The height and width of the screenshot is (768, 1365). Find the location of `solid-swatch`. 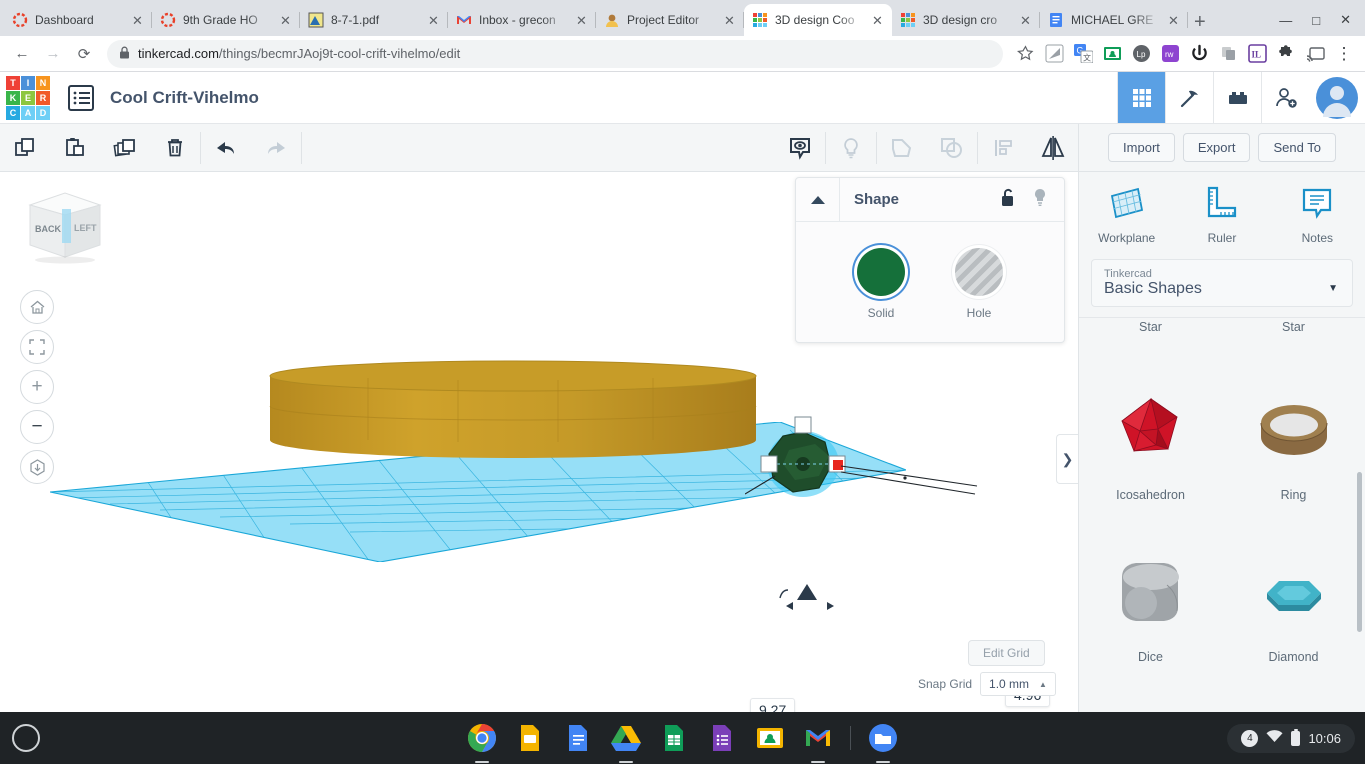

solid-swatch is located at coordinates (881, 272).